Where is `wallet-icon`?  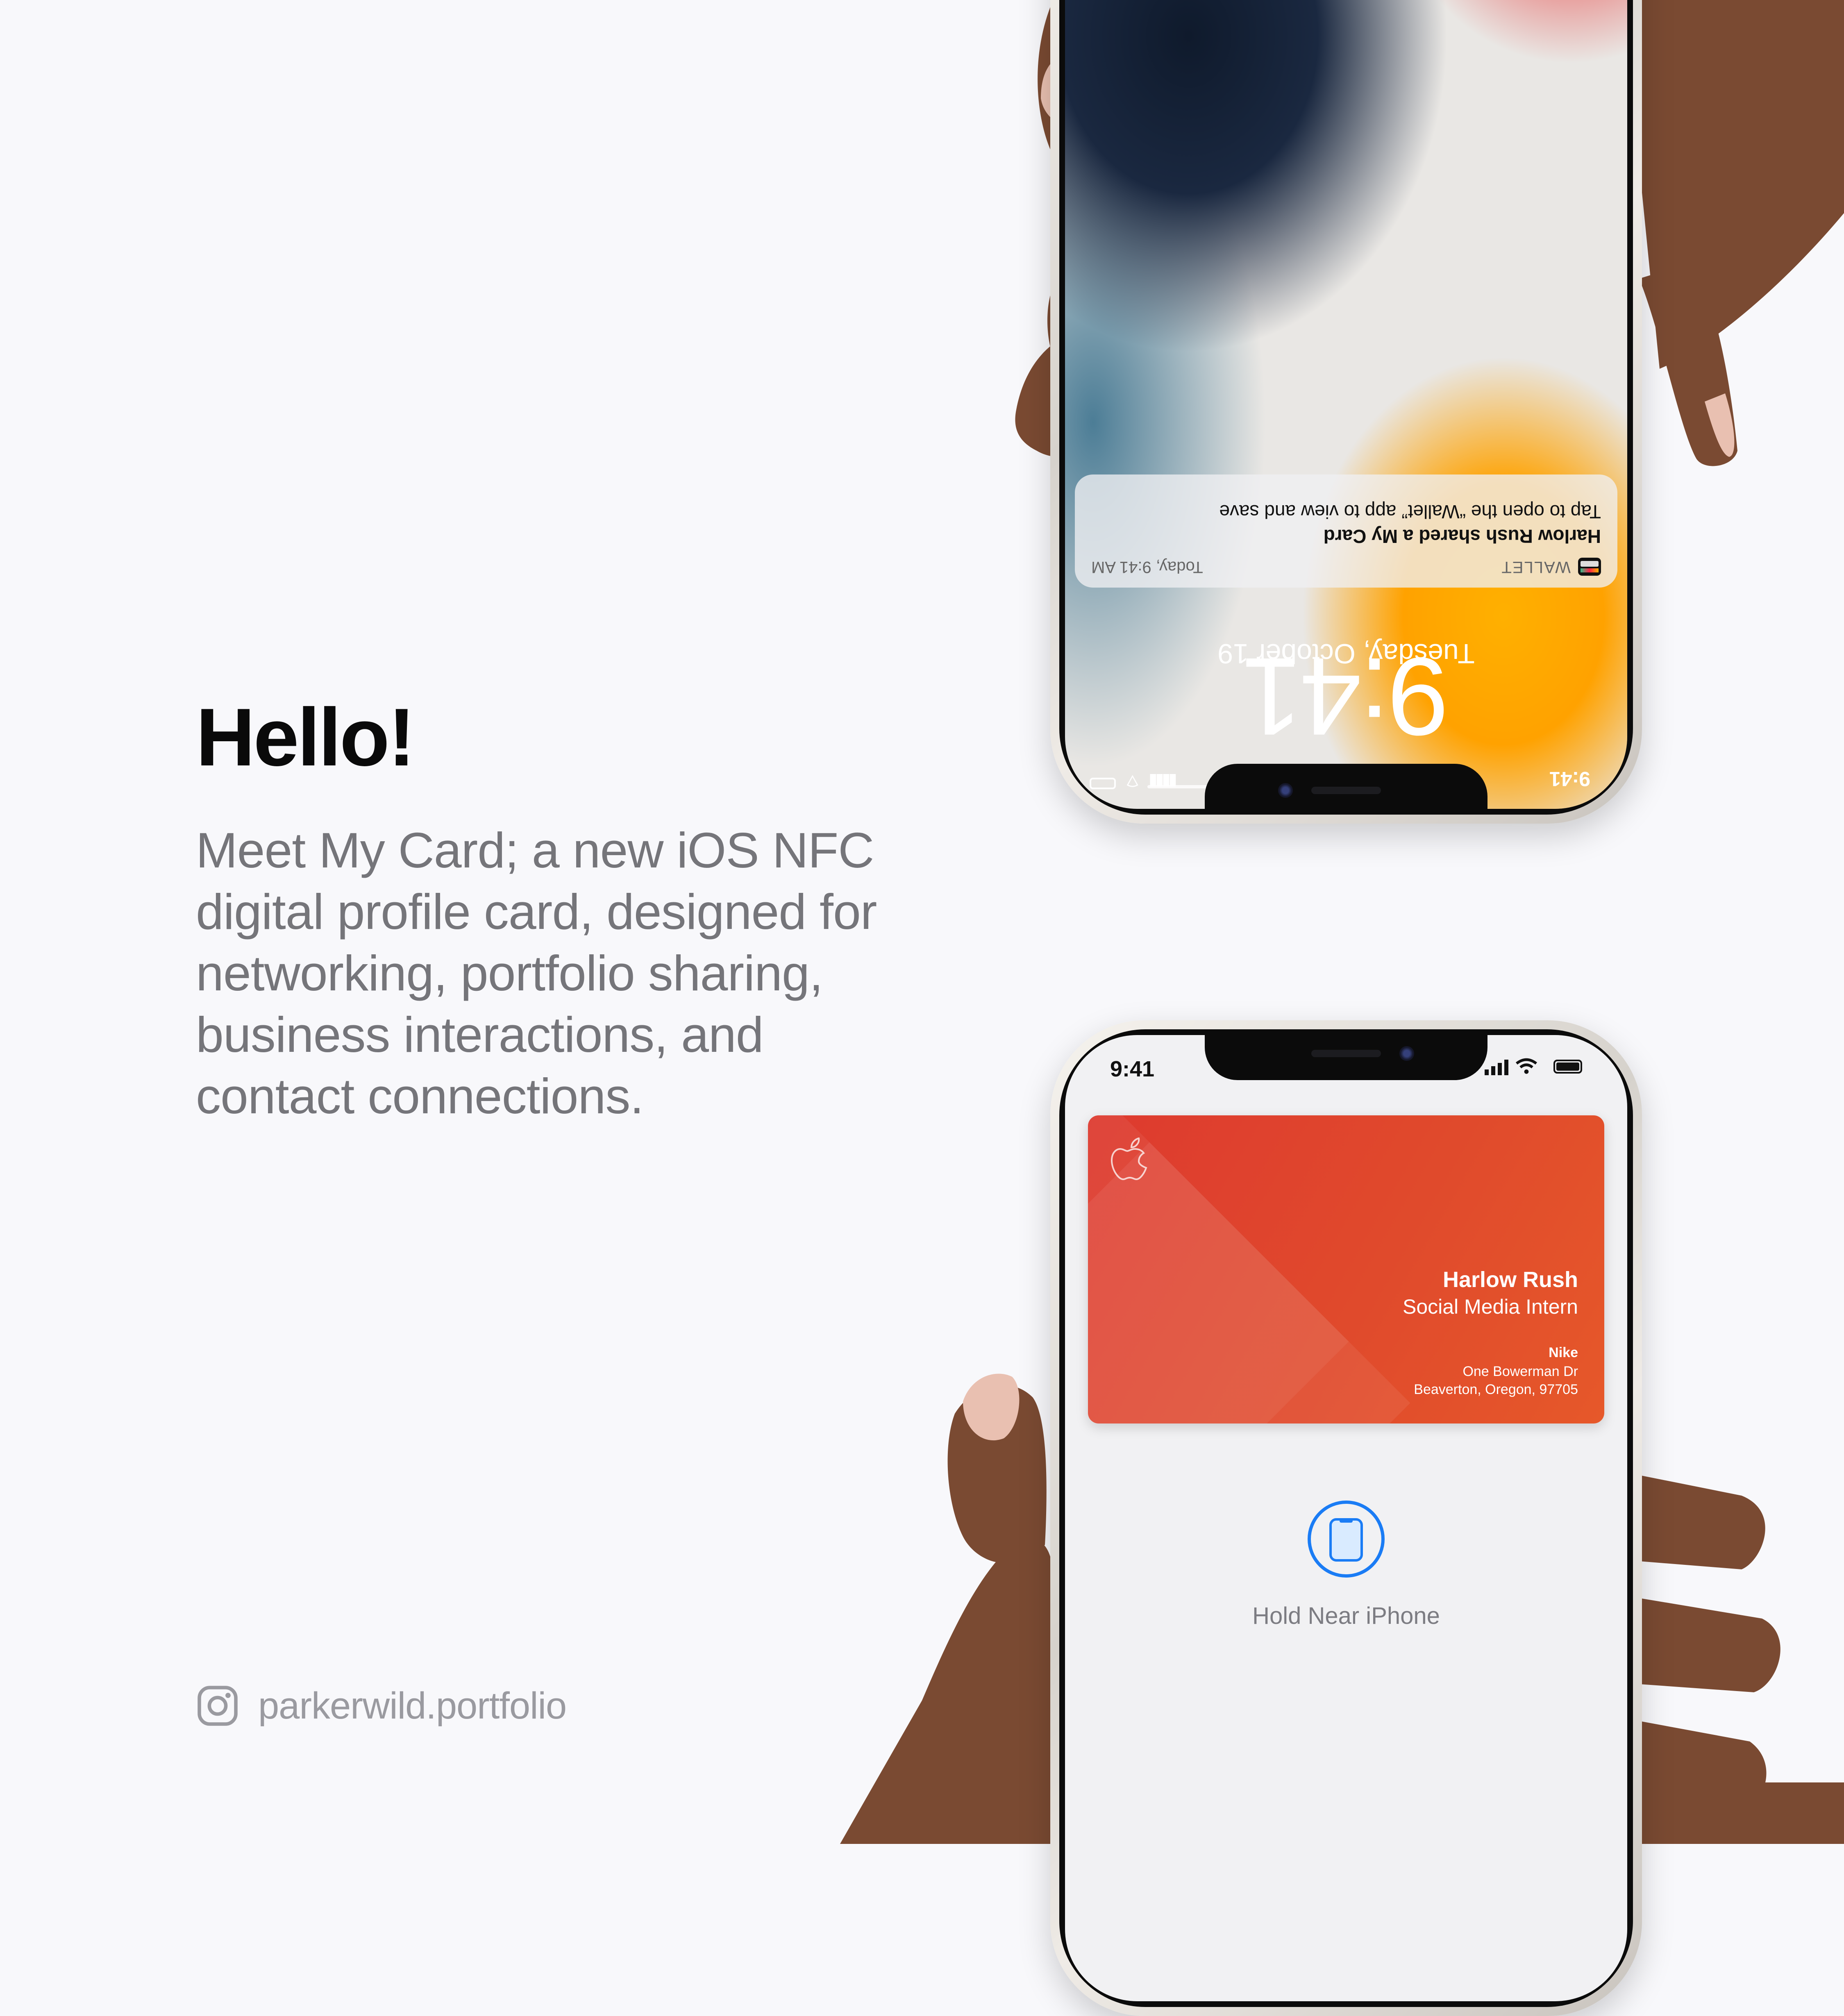 wallet-icon is located at coordinates (1590, 567).